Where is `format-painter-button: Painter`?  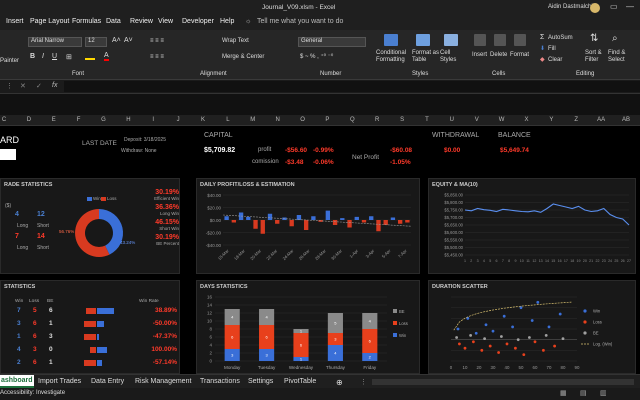
format-painter-button: Painter is located at coordinates (9, 61).